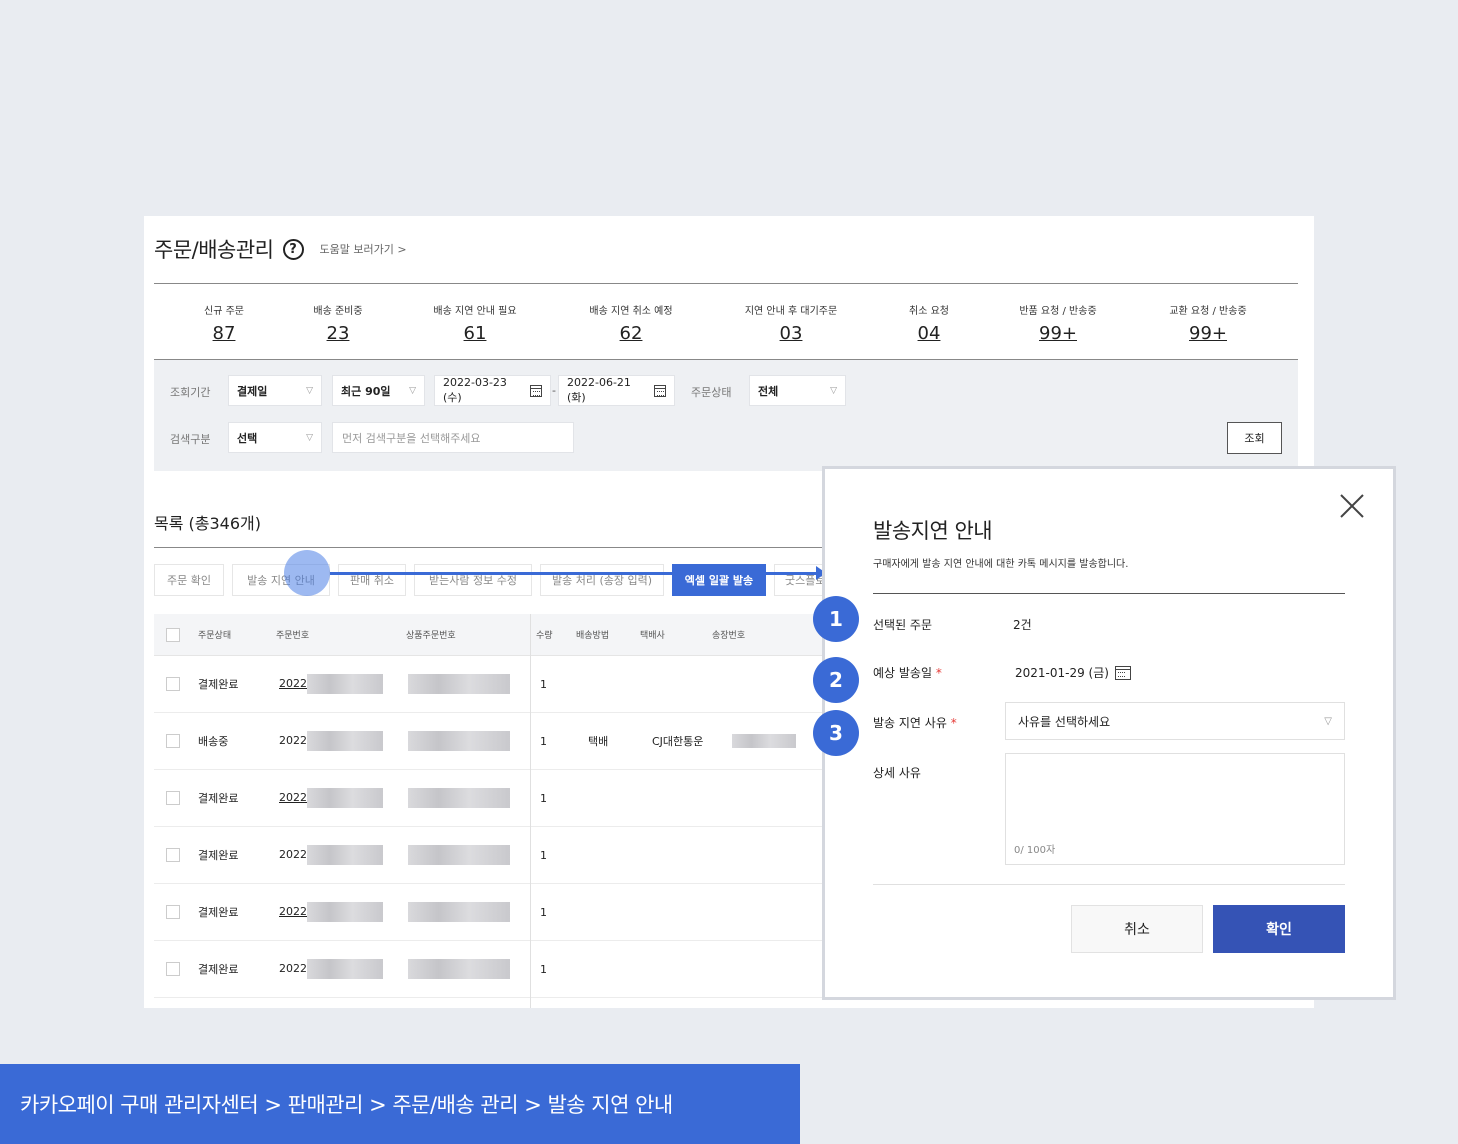 This screenshot has width=1458, height=1144. I want to click on select-all-checkbox, so click(173, 634).